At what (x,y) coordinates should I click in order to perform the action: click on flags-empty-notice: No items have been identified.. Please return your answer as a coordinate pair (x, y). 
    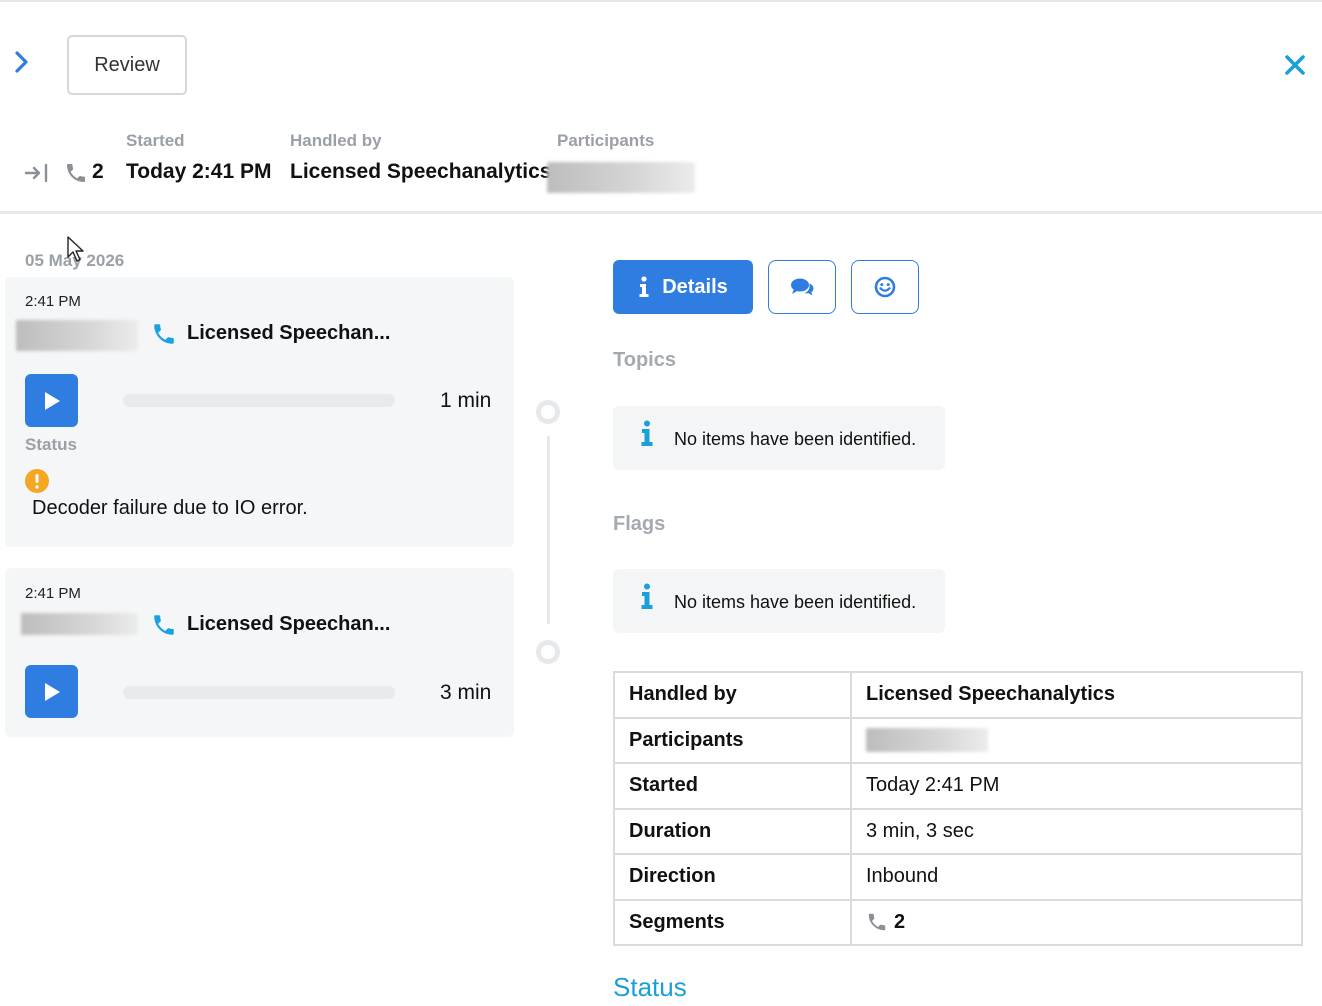
    Looking at the image, I should click on (779, 601).